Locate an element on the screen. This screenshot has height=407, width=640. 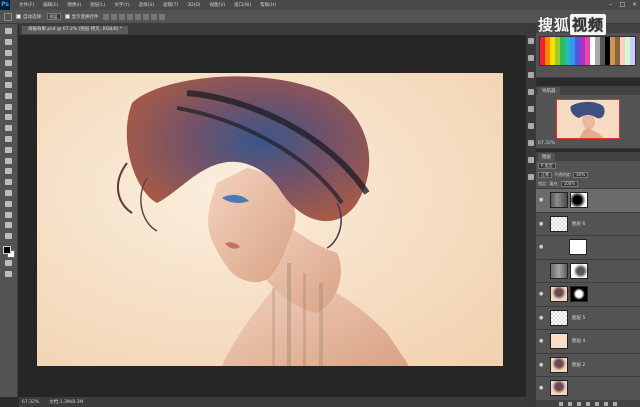
align-middle-icon is located at coordinates (113, 16).